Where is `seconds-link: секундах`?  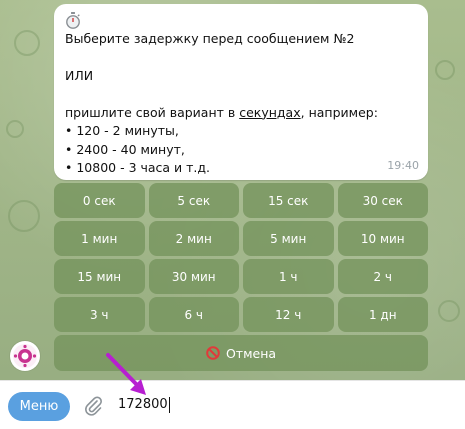 seconds-link: секундах is located at coordinates (269, 112).